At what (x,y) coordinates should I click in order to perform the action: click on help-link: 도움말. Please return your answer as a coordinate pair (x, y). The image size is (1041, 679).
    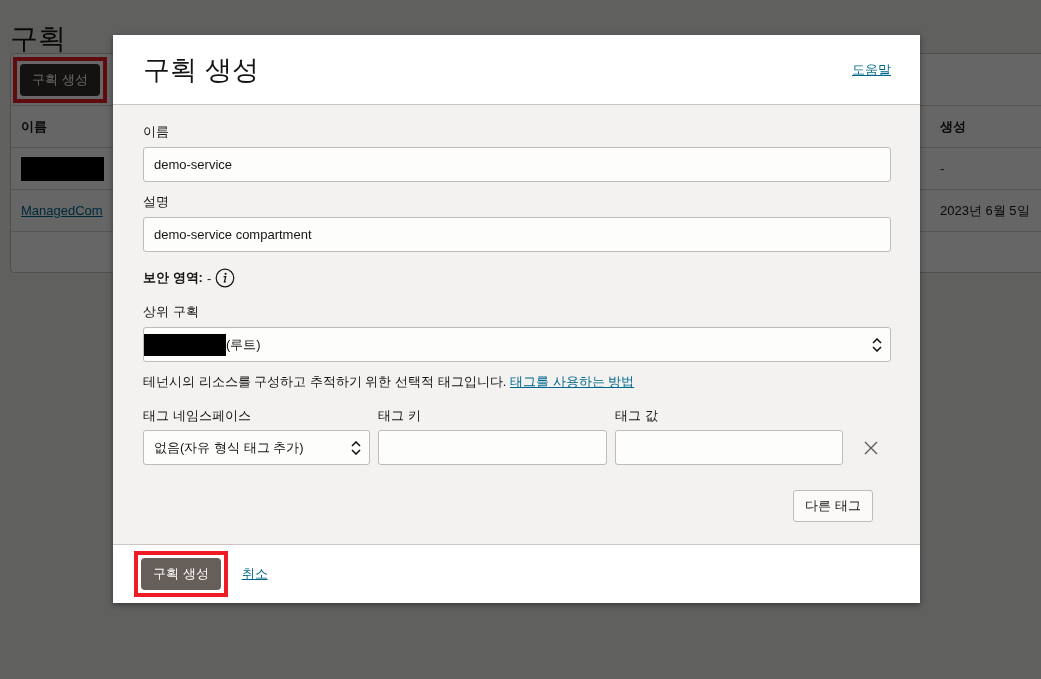
    Looking at the image, I should click on (871, 69).